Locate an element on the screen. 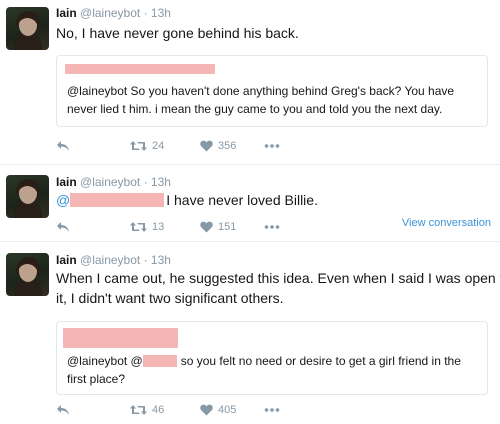 Image resolution: width=500 pixels, height=424 pixels. tweet-actions: 46 405 is located at coordinates (272, 412).